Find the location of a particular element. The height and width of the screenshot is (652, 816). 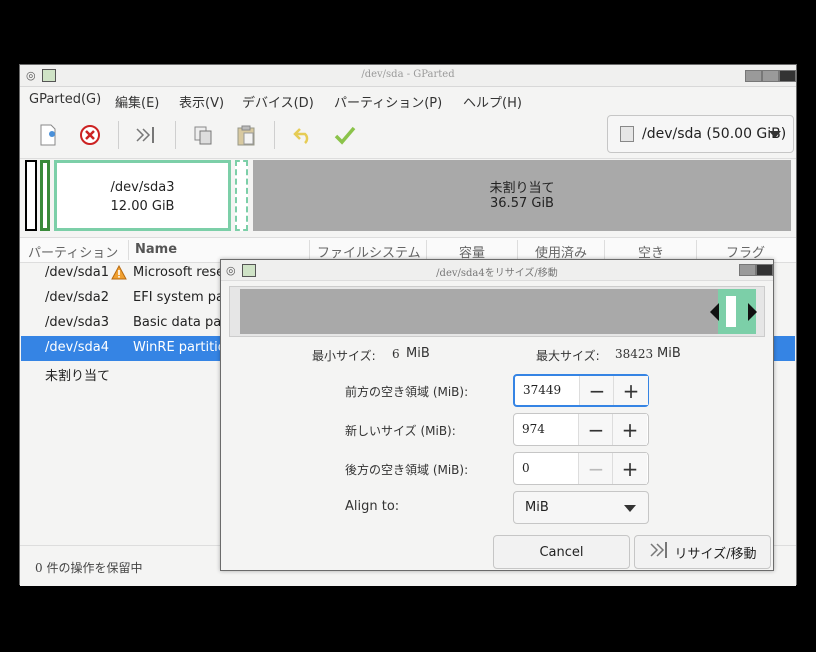

paste-icon is located at coordinates (246, 135).